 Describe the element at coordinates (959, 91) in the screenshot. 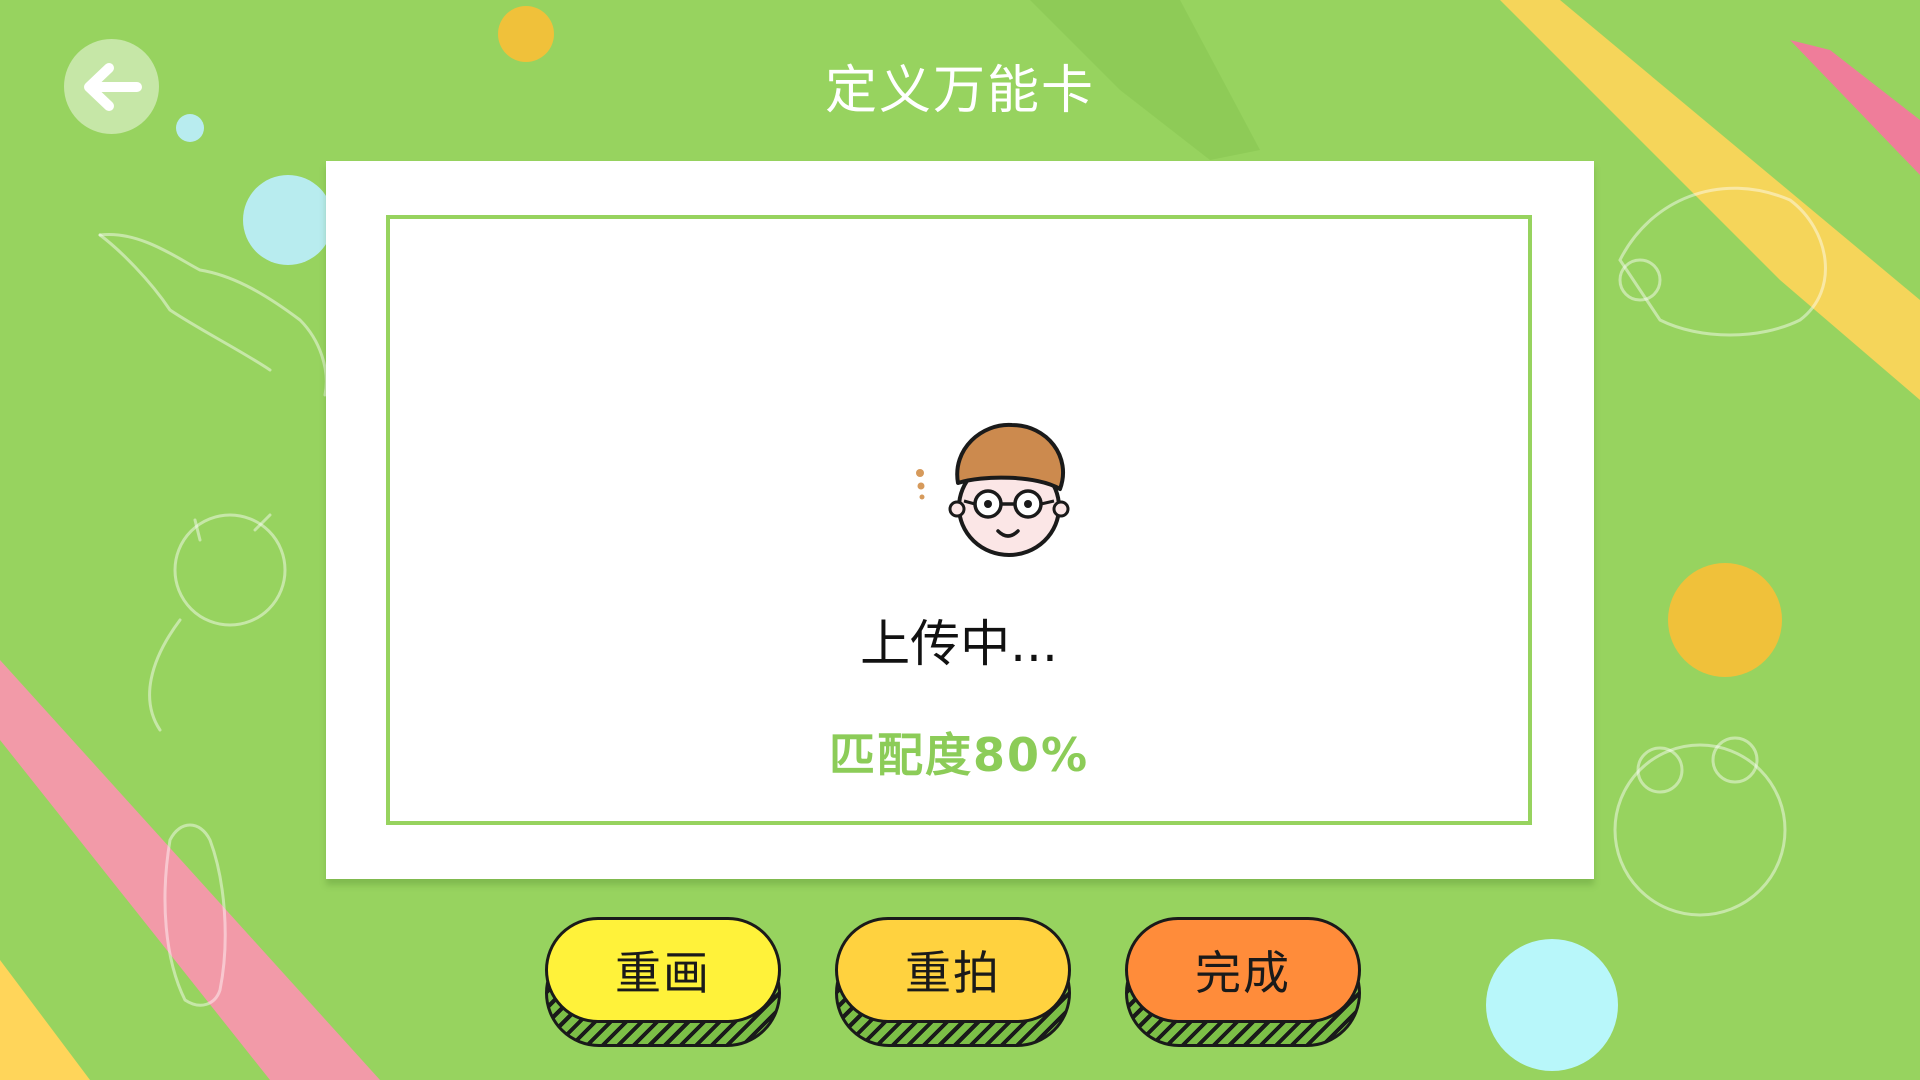

I see `page-title: 定义万能卡` at that location.